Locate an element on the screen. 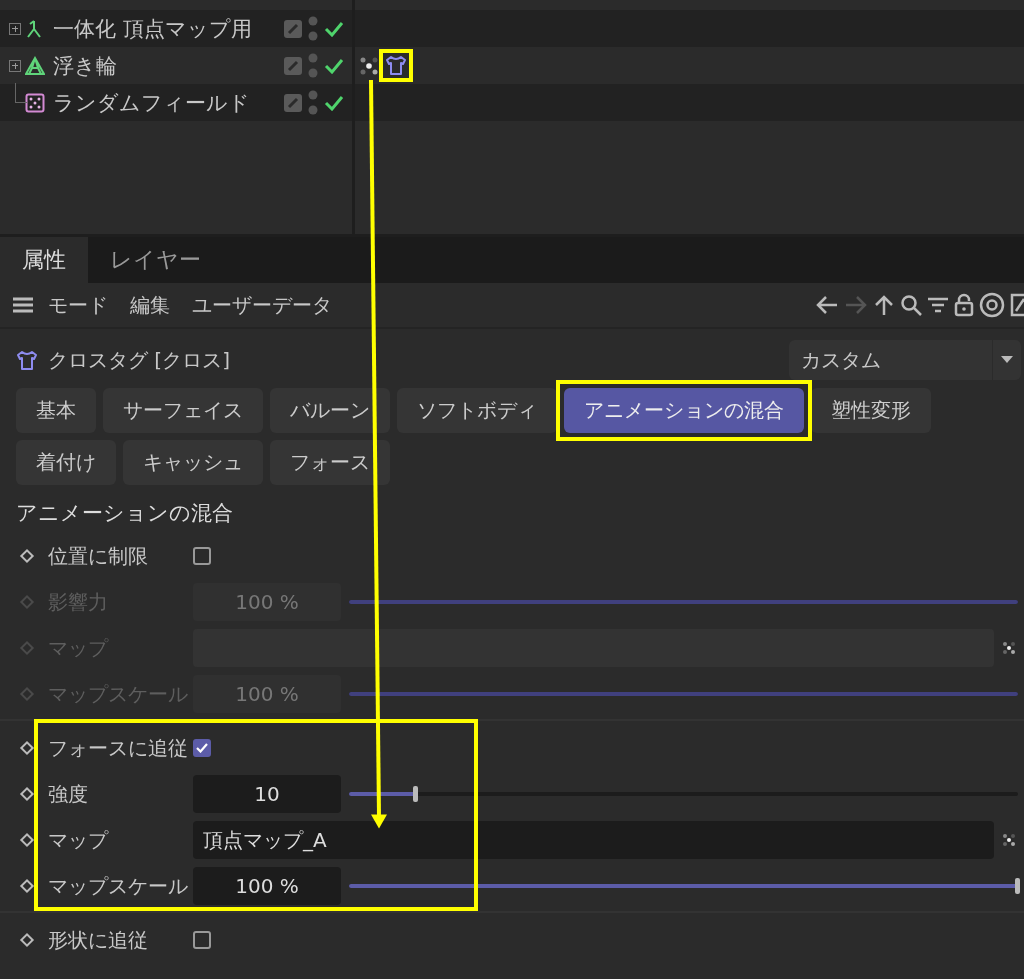 Image resolution: width=1024 pixels, height=979 pixels. polygon-object-icon is located at coordinates (35, 65).